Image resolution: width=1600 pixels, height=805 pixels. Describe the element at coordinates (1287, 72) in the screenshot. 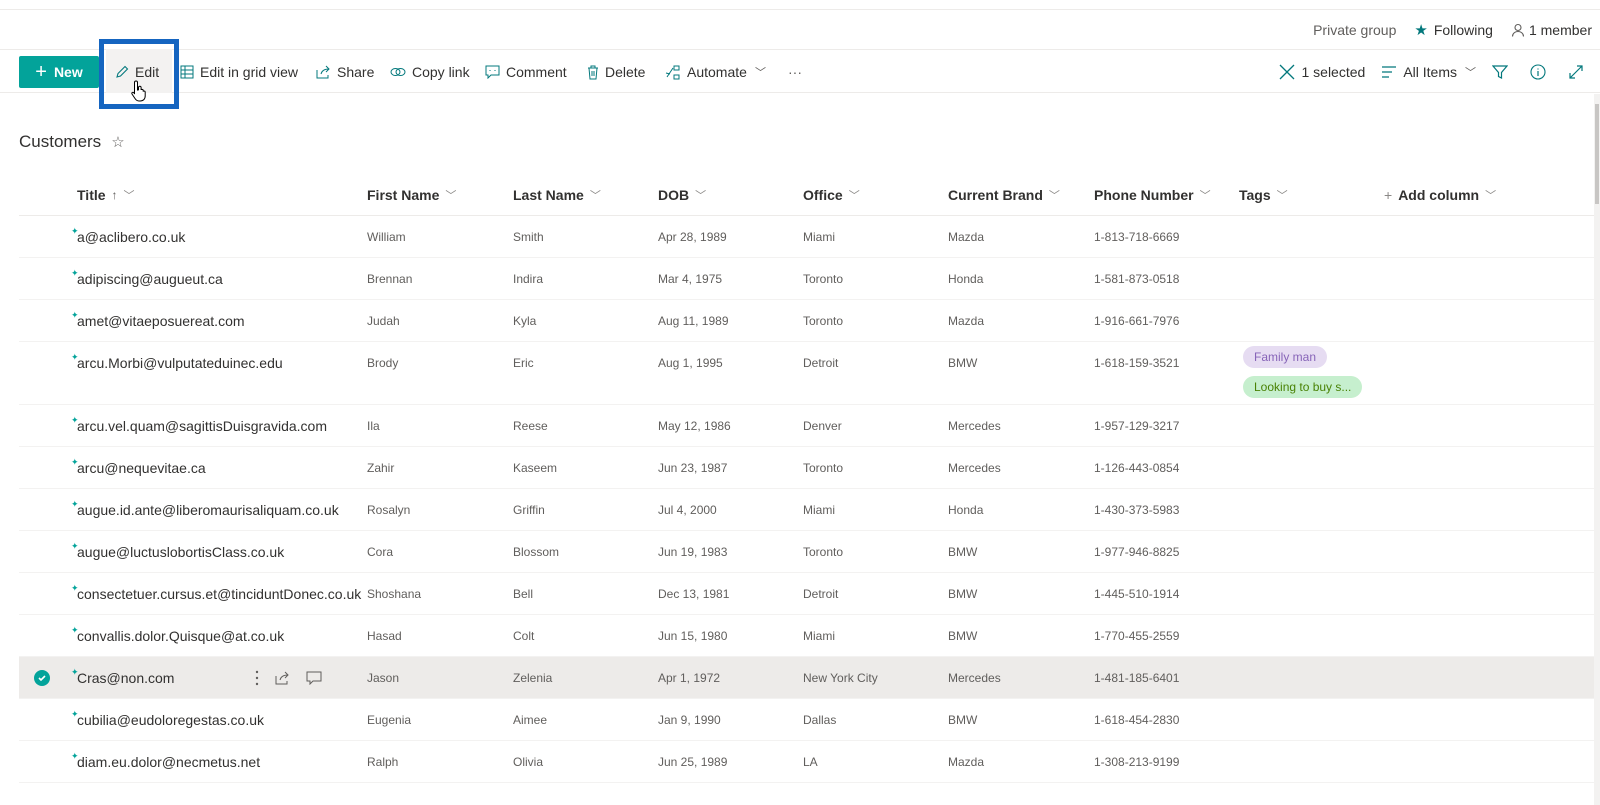

I see `close-icon` at that location.